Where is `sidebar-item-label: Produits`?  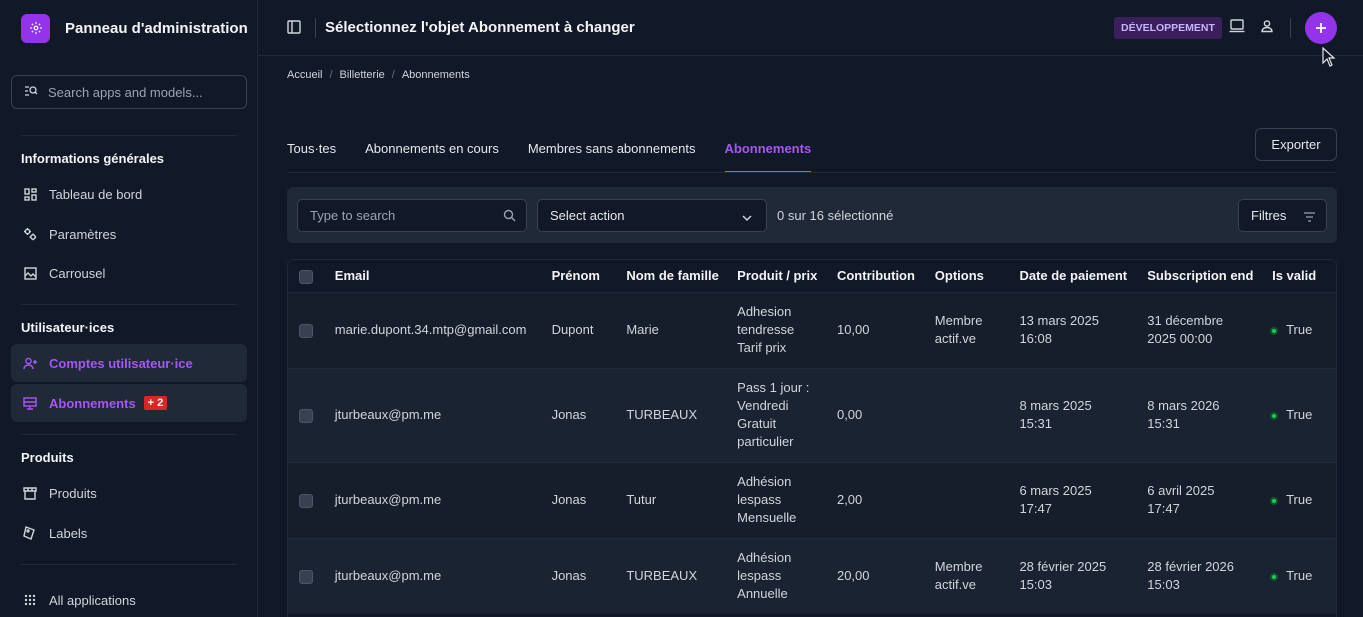 sidebar-item-label: Produits is located at coordinates (73, 493).